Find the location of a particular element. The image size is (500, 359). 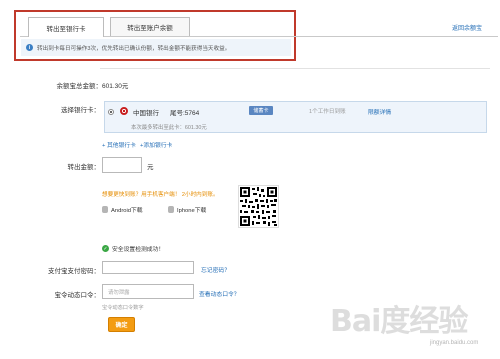

security-status: ✓ 安全设置检测成功！ is located at coordinates (133, 248).